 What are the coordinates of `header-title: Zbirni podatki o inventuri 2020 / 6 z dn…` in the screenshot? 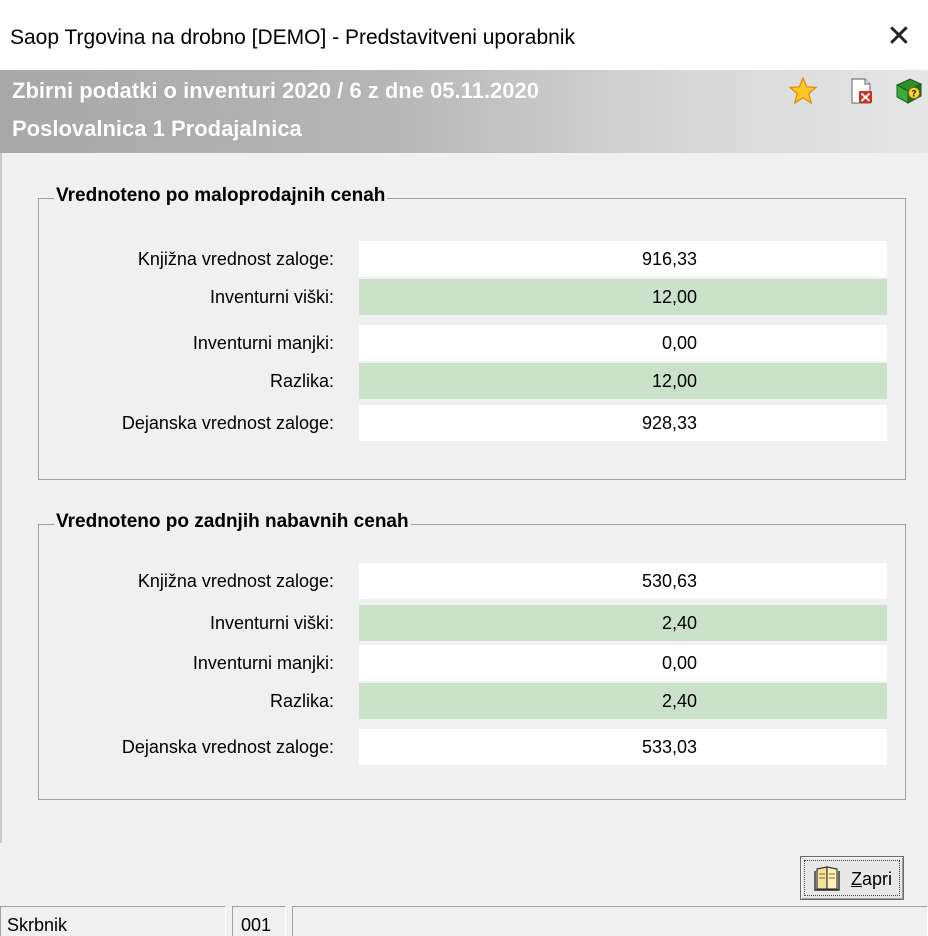 It's located at (275, 90).